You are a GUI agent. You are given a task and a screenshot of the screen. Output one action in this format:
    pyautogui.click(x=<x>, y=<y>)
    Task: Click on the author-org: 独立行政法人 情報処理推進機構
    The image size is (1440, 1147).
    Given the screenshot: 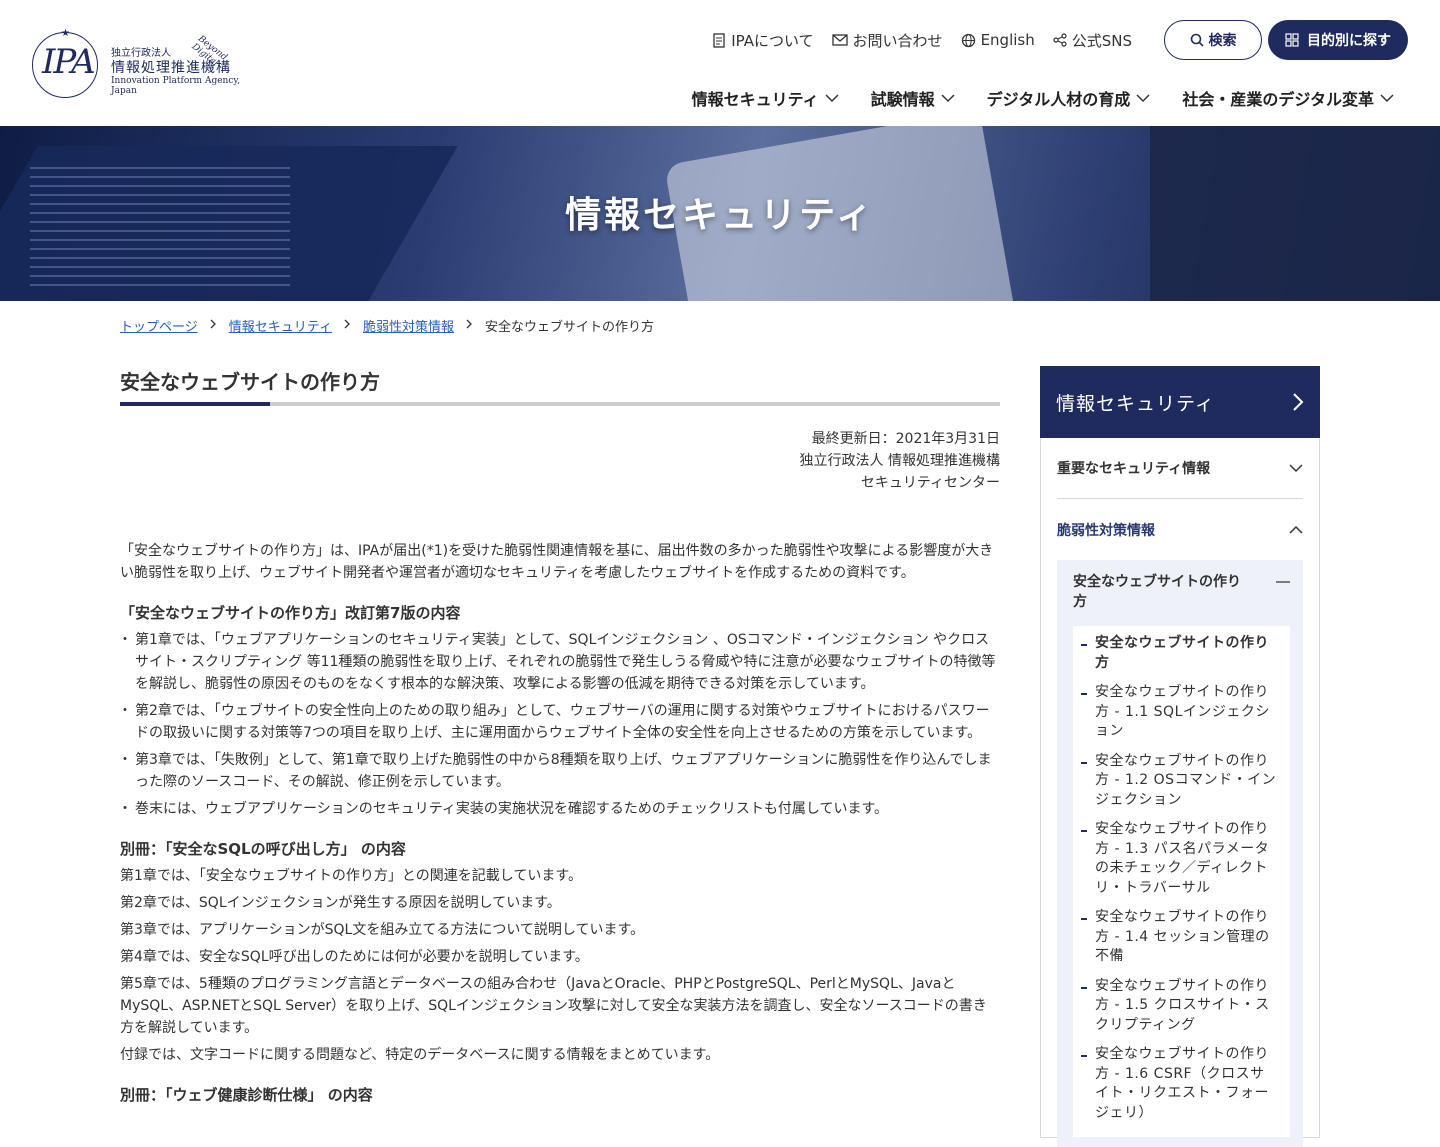 What is the action you would take?
    pyautogui.click(x=899, y=461)
    